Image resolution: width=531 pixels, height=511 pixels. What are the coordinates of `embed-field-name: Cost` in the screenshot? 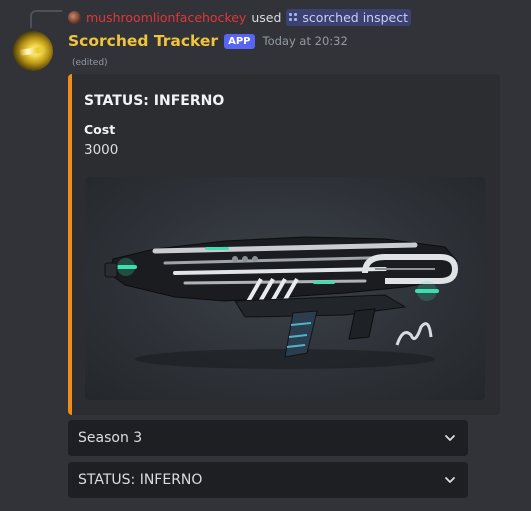 It's located at (100, 129).